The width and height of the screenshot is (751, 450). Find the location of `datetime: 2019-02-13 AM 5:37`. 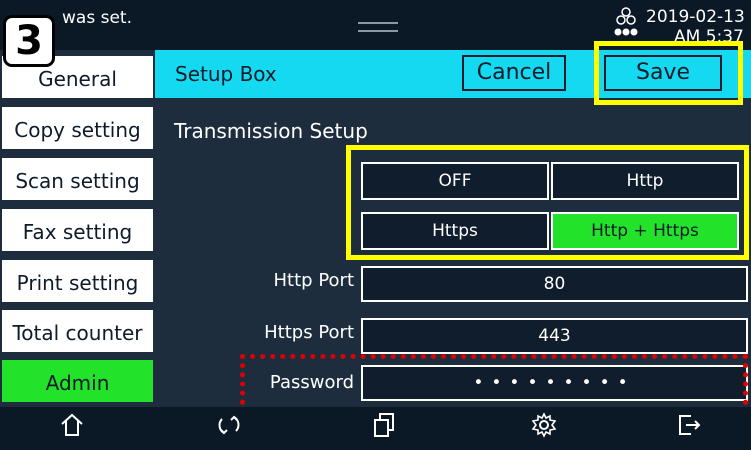

datetime: 2019-02-13 AM 5:37 is located at coordinates (695, 24).